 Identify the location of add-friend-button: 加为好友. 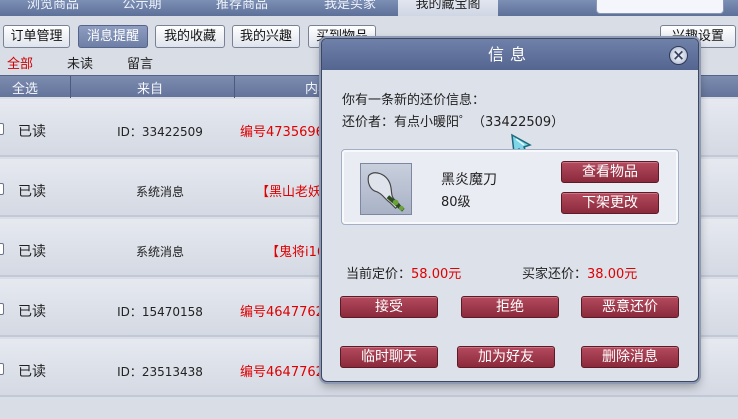
(506, 357).